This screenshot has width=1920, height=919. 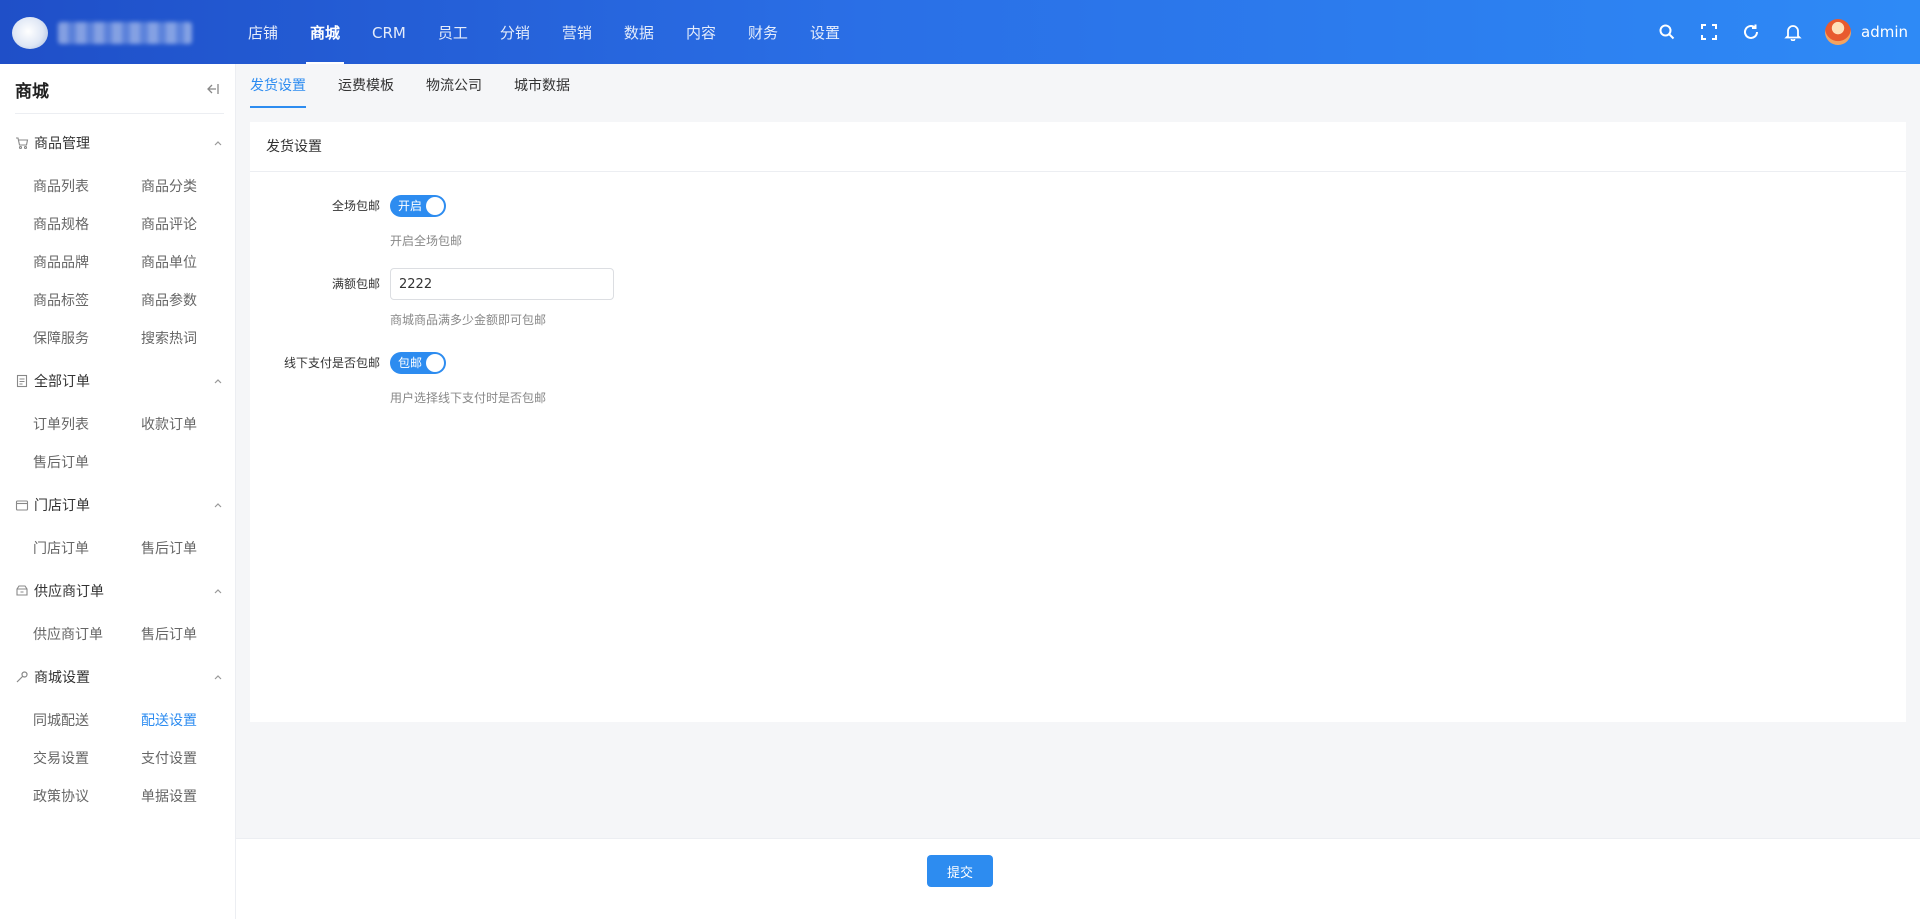 What do you see at coordinates (119, 736) in the screenshot?
I see `sidebar-group-mall-settings: 商城设置 同城配送 配送设置 交易设置 支付设置 政策协议 单据设置` at bounding box center [119, 736].